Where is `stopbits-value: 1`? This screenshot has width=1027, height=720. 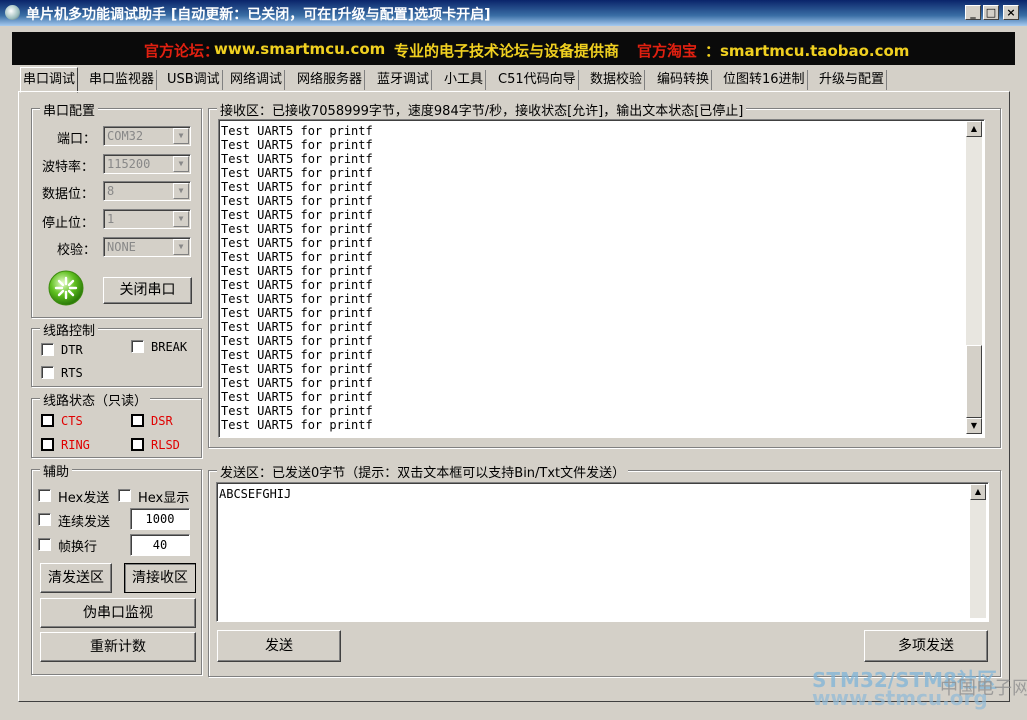 stopbits-value: 1 is located at coordinates (111, 219).